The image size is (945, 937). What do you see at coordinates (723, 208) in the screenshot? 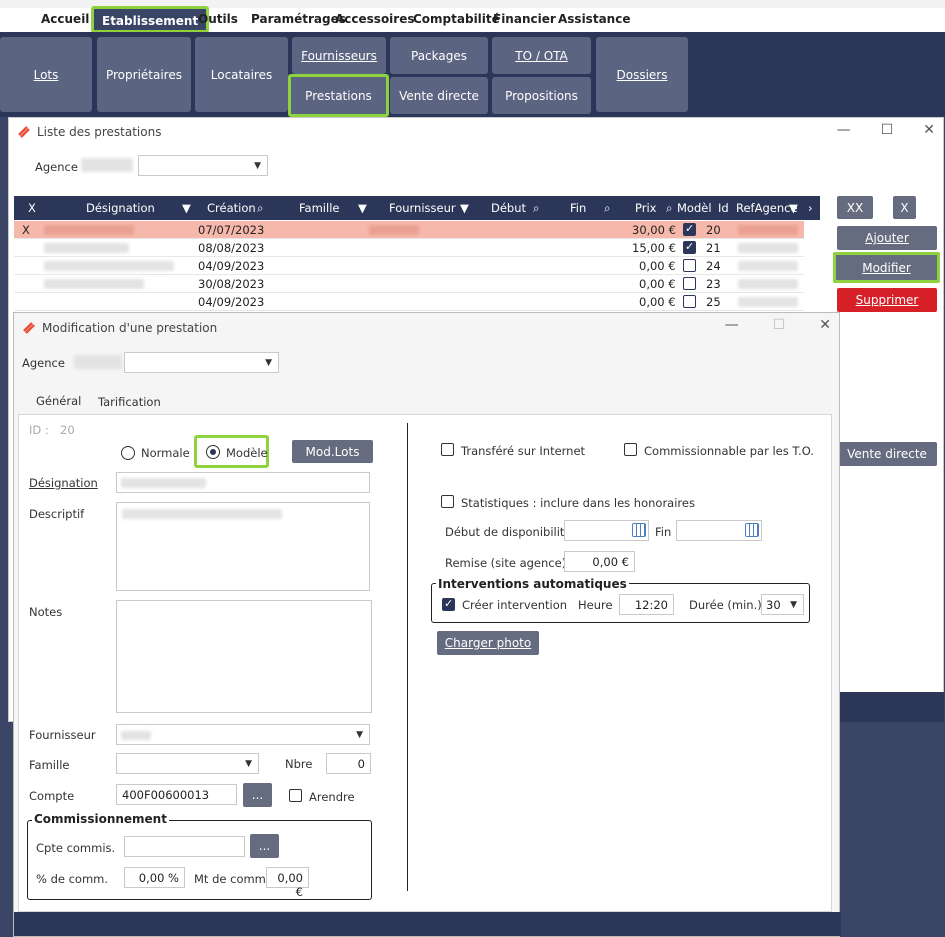
I see `col-id: Id` at bounding box center [723, 208].